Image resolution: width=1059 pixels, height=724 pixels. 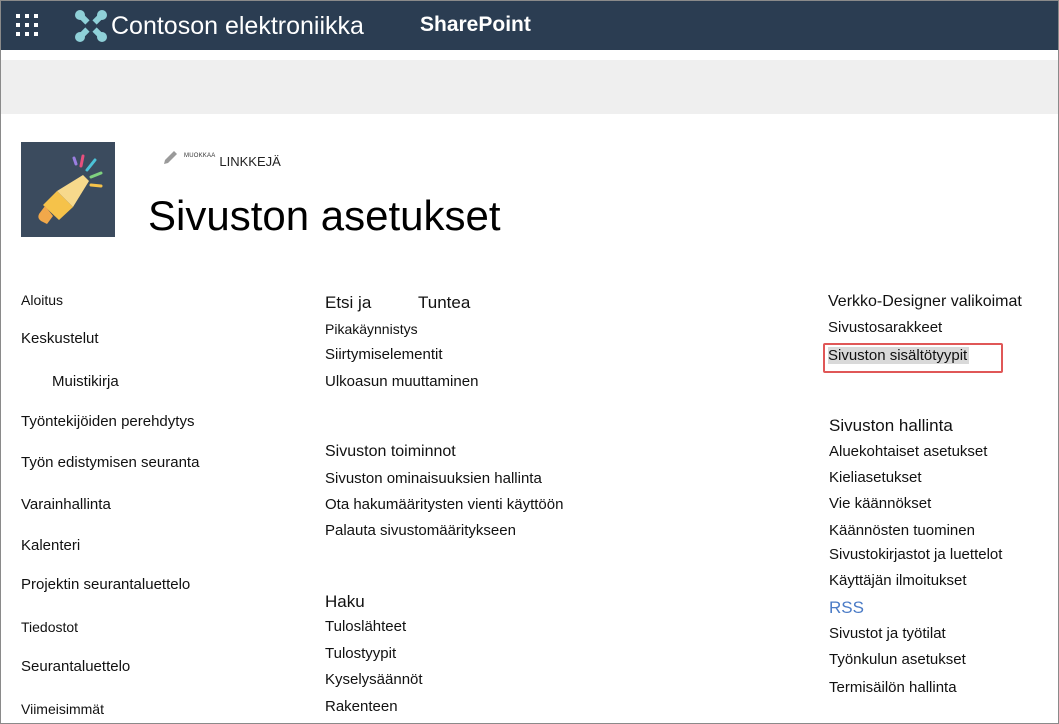 What do you see at coordinates (390, 451) in the screenshot?
I see `section-site-actions-title: Sivuston toiminnot` at bounding box center [390, 451].